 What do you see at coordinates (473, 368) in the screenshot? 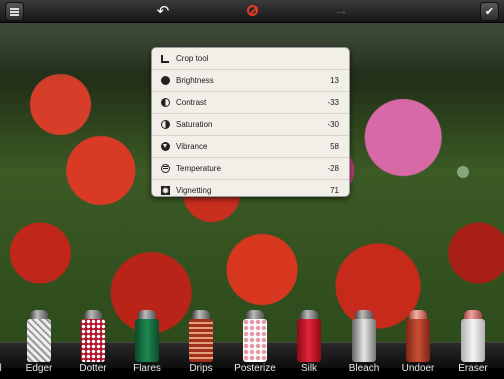
I see `tool-label: Eraser` at bounding box center [473, 368].